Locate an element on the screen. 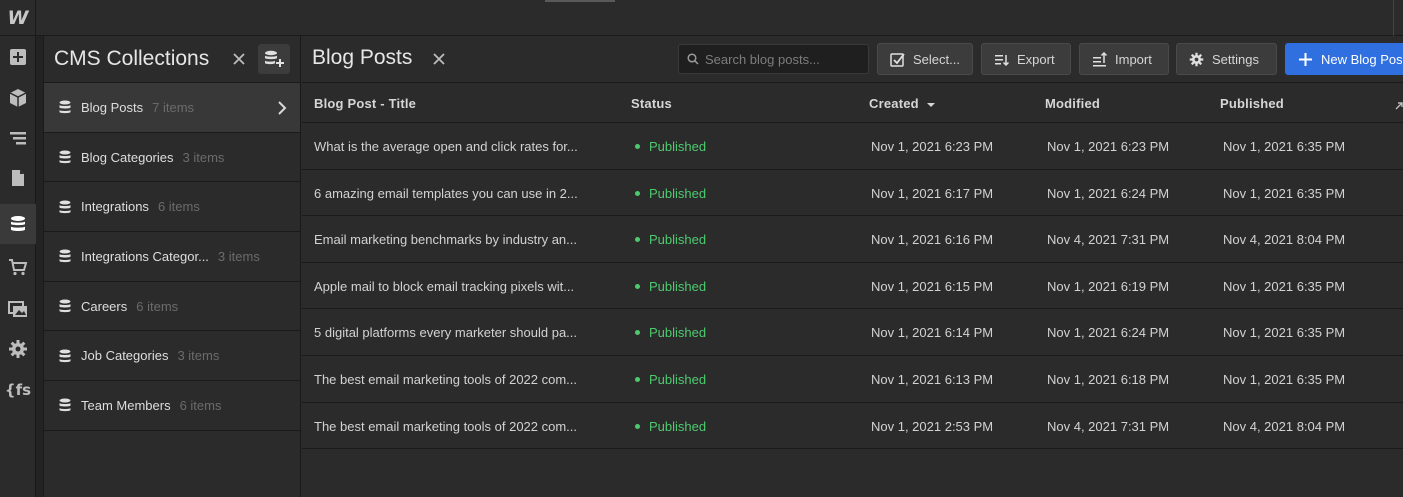 This screenshot has width=1403, height=497. collection-name: Integrations is located at coordinates (115, 207).